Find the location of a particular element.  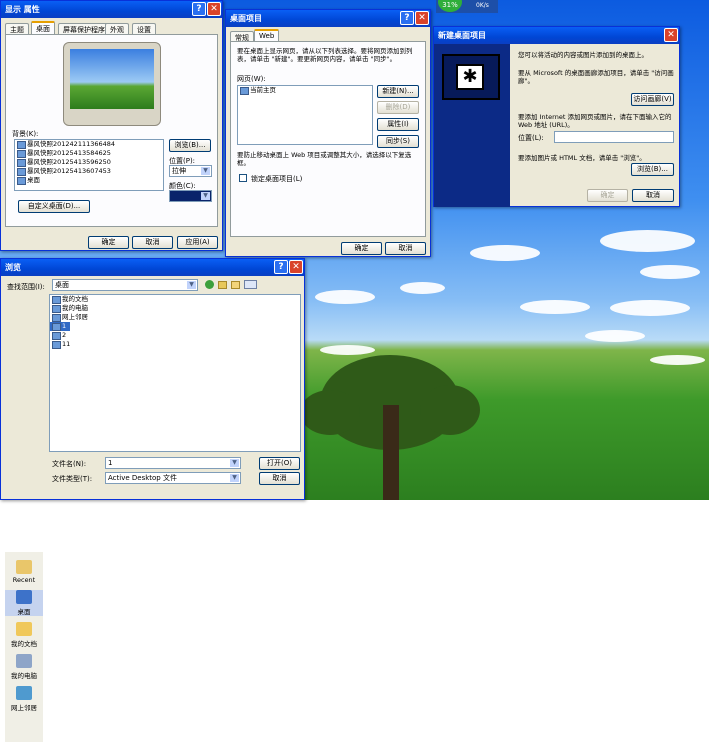

gallery-button: 访问画廊(V) is located at coordinates (652, 99).